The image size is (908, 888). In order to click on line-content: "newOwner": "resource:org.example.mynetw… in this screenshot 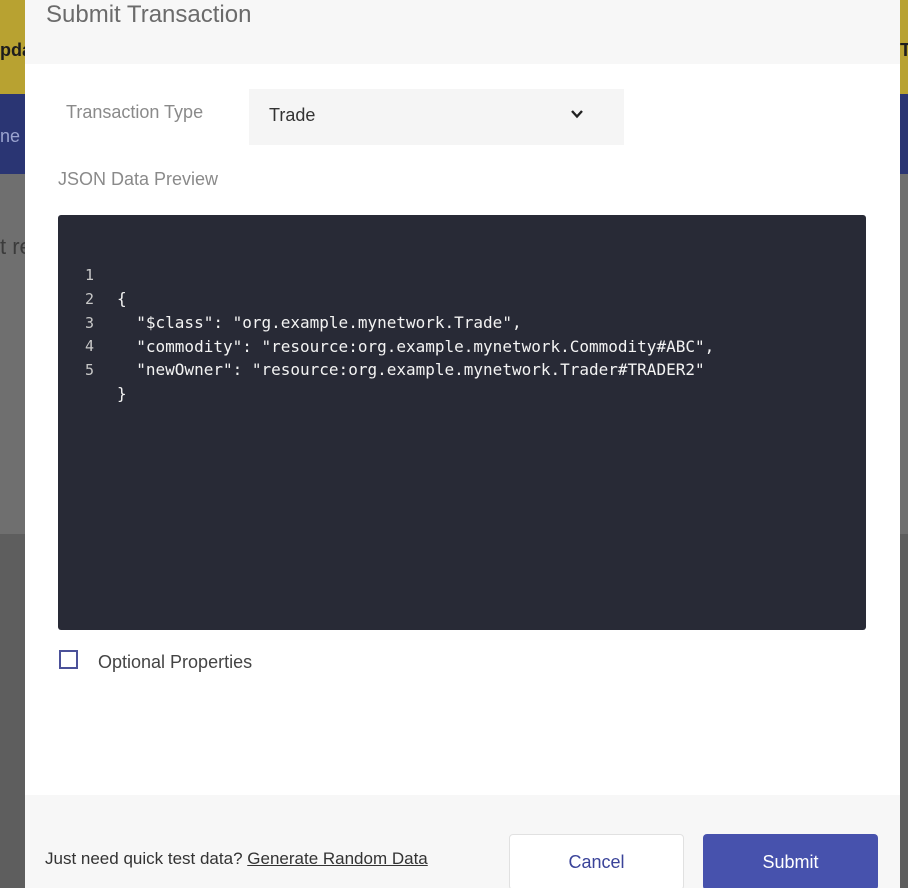, I will do `click(411, 369)`.